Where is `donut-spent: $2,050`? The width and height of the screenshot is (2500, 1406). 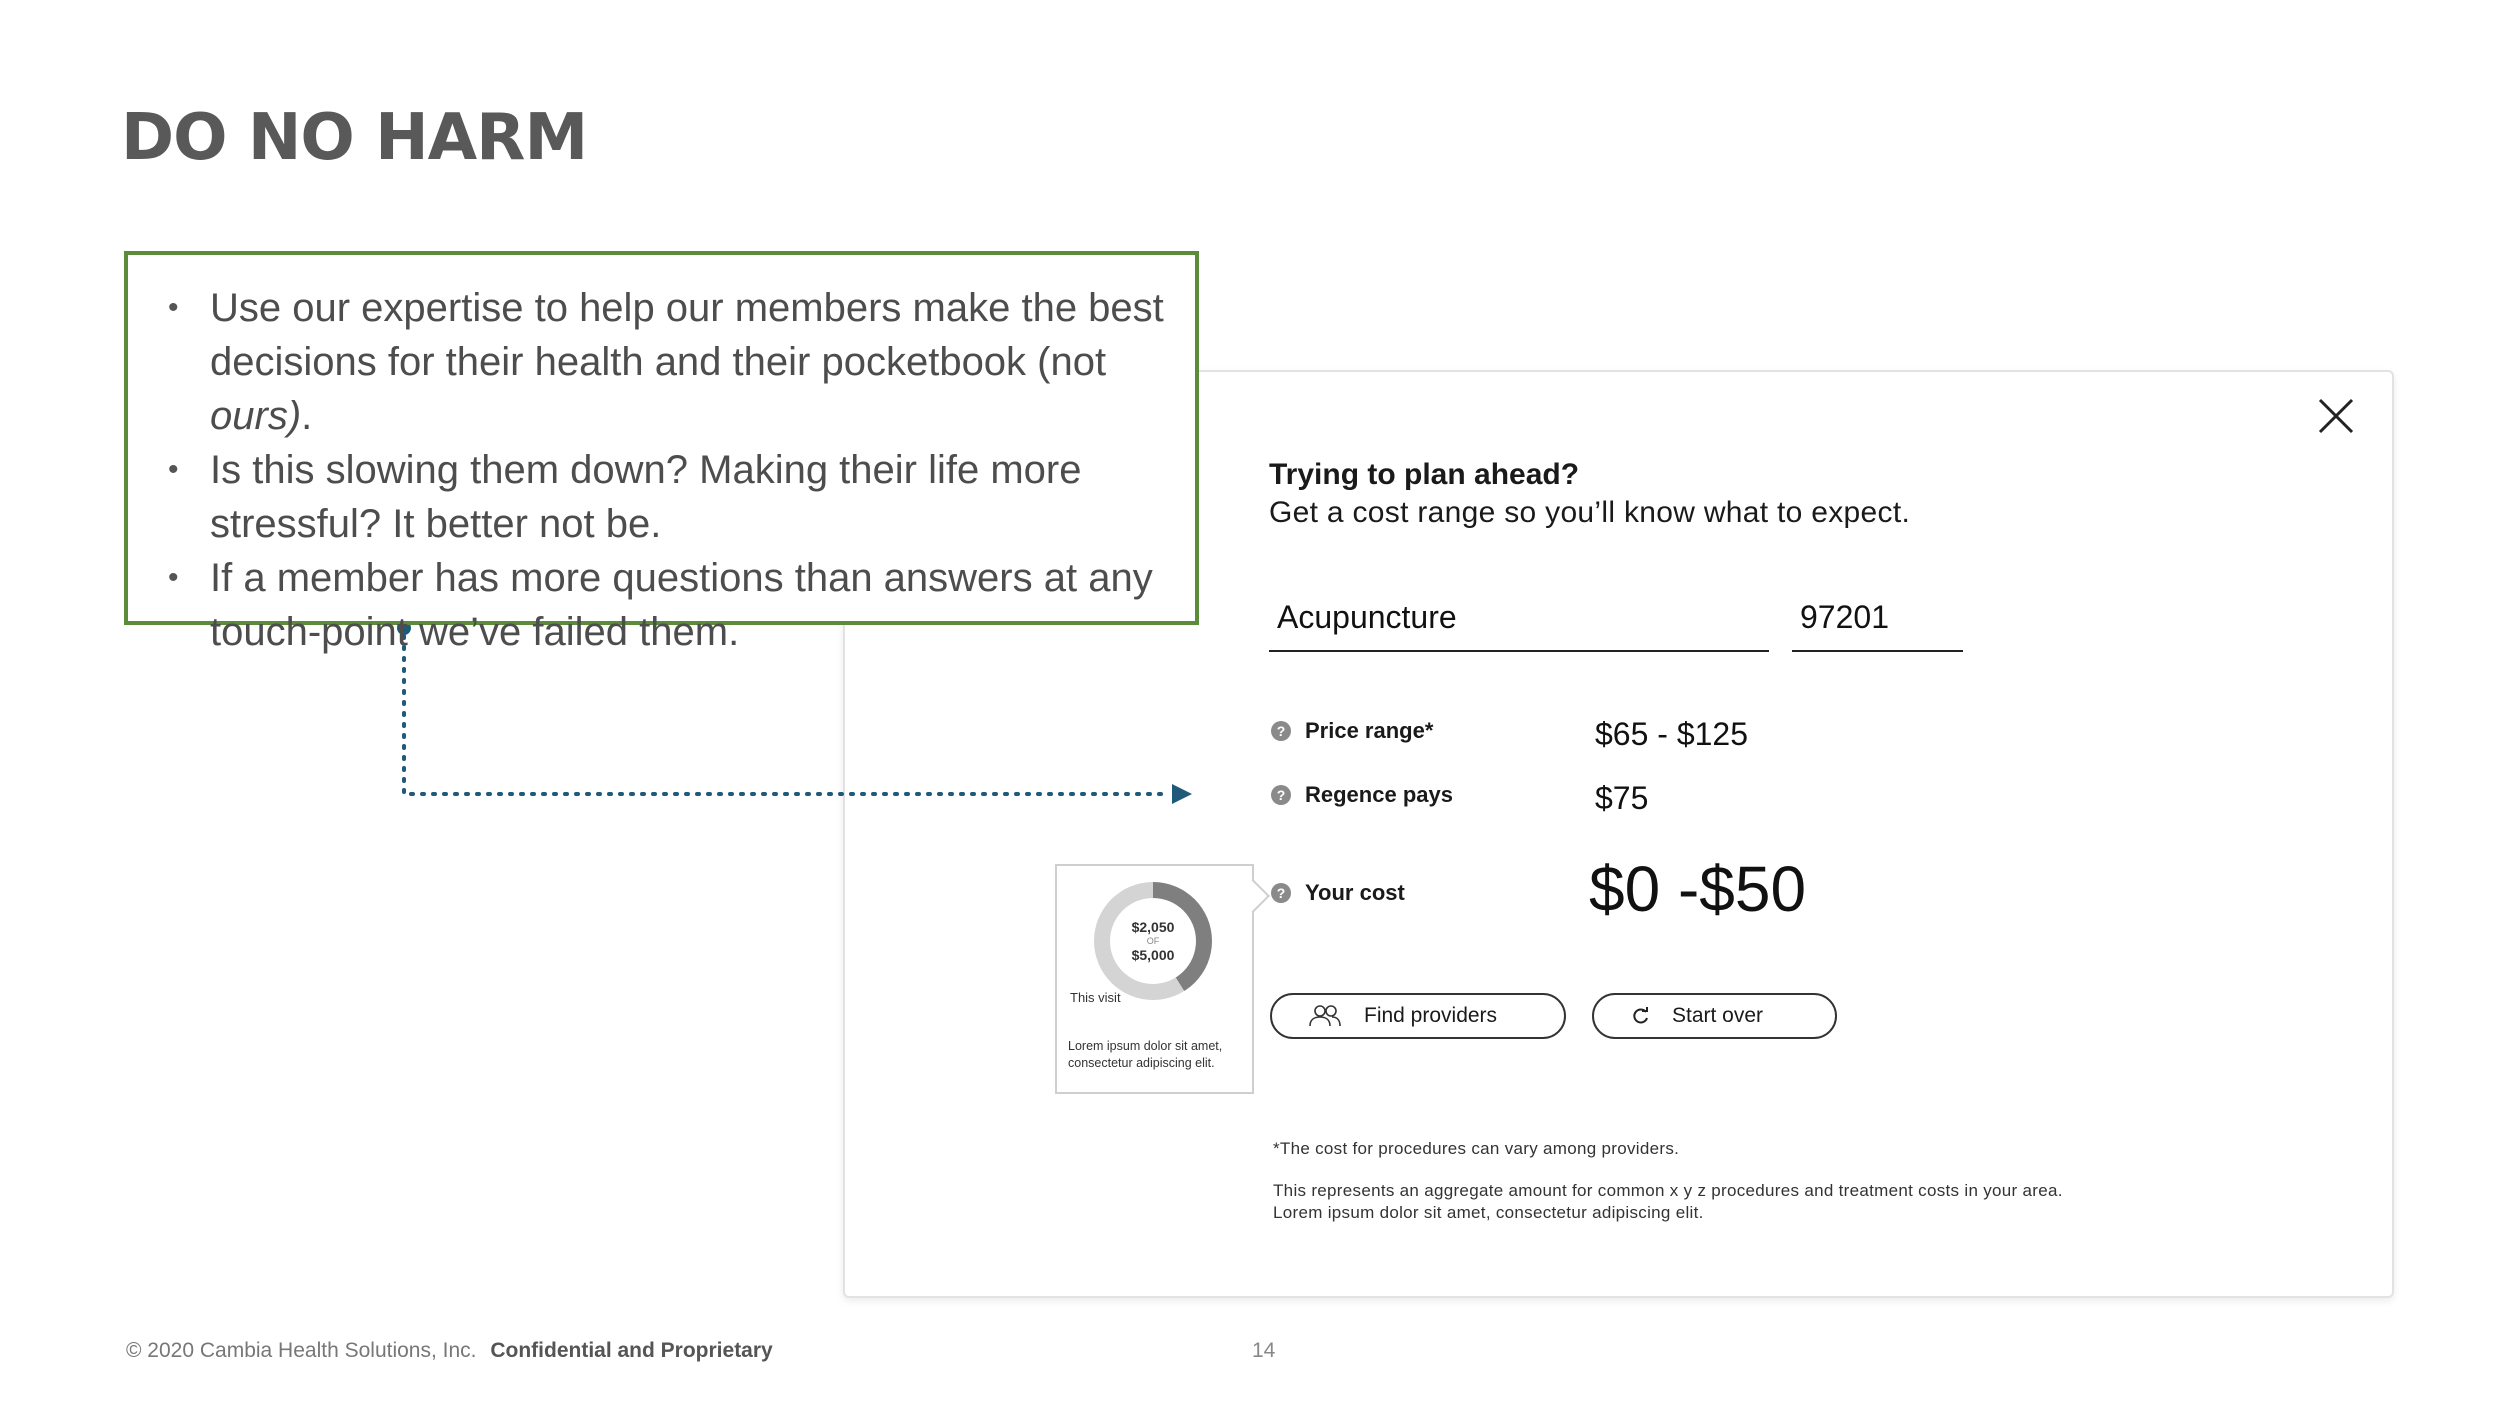 donut-spent: $2,050 is located at coordinates (1153, 927).